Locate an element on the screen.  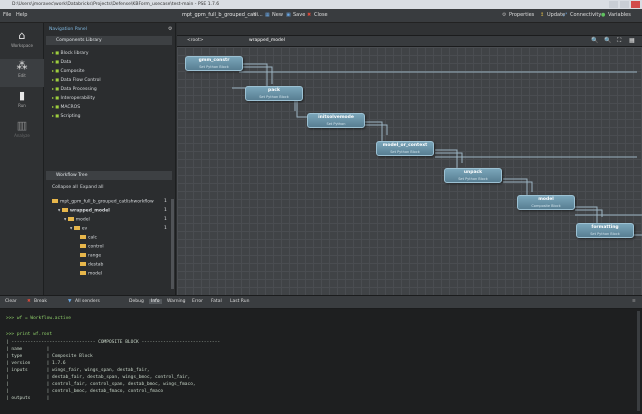
break-button: Break is located at coordinates (40, 301).